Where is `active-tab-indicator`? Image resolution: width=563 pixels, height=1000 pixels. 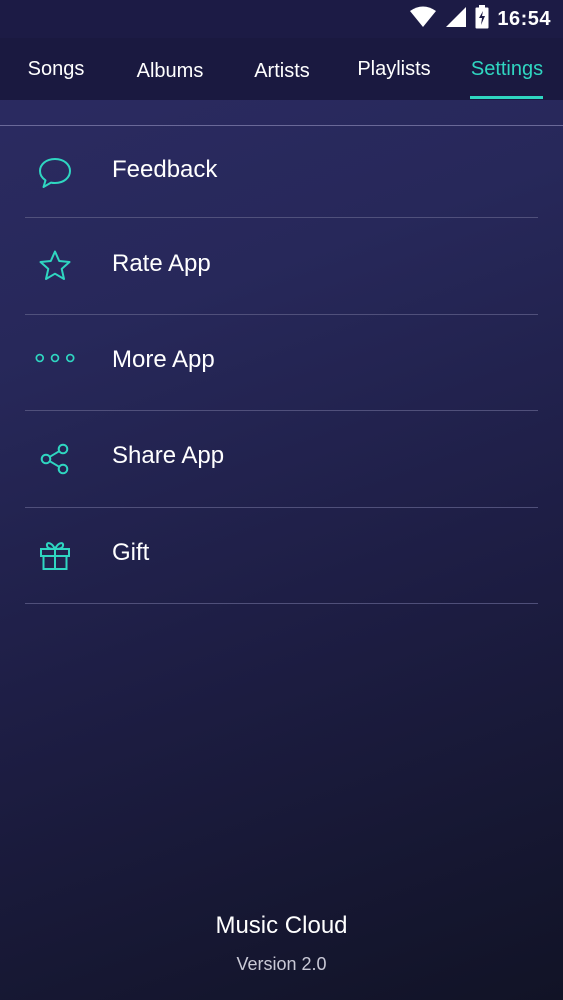 active-tab-indicator is located at coordinates (506, 97).